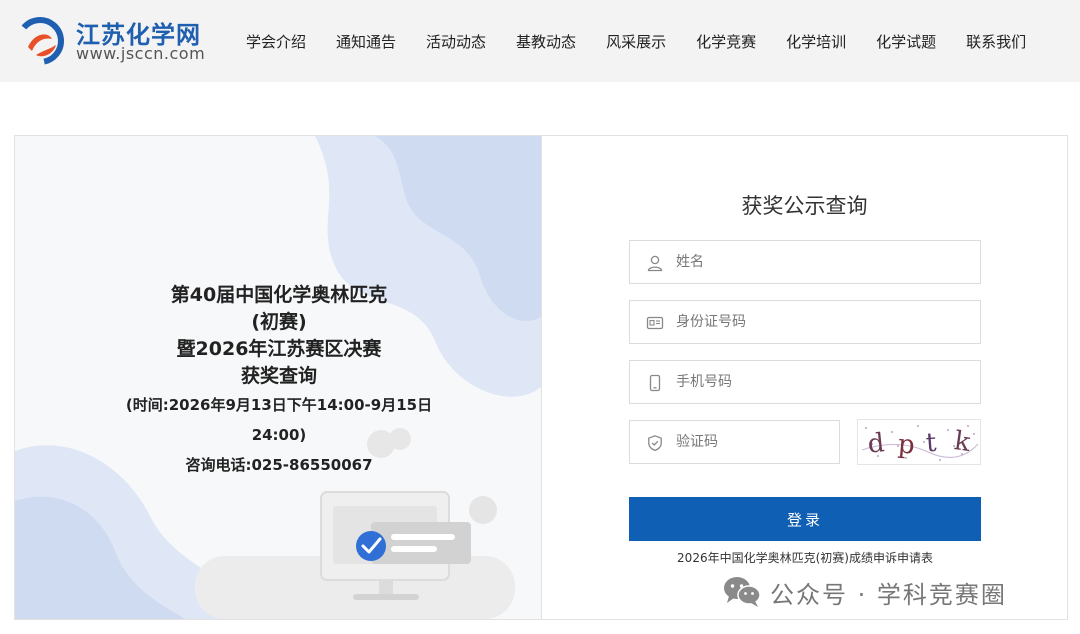  Describe the element at coordinates (888, 594) in the screenshot. I see `watermark-text: 公众号 · 学科竞赛圈` at that location.